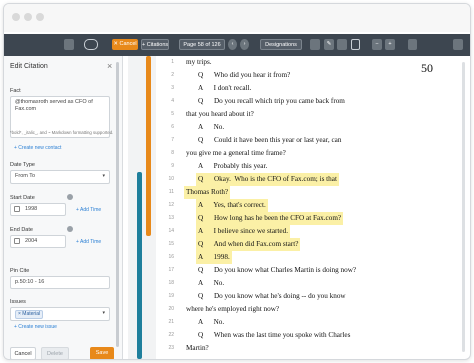 This screenshot has height=363, width=474. What do you see at coordinates (18, 302) in the screenshot?
I see `issues-label: Issues` at bounding box center [18, 302].